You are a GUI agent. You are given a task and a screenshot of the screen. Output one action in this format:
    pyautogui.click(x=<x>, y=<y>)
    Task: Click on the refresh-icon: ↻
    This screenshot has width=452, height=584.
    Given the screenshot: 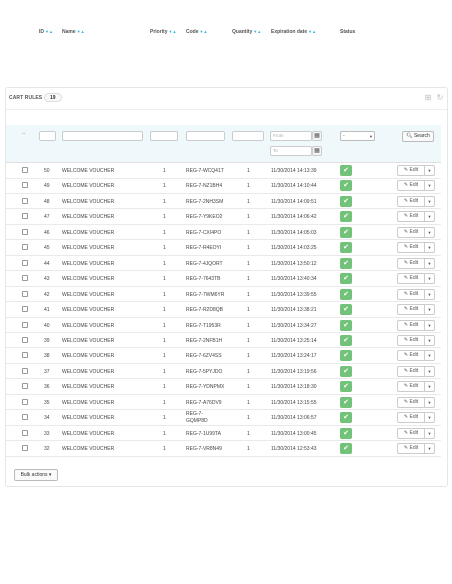 What is the action you would take?
    pyautogui.click(x=440, y=98)
    